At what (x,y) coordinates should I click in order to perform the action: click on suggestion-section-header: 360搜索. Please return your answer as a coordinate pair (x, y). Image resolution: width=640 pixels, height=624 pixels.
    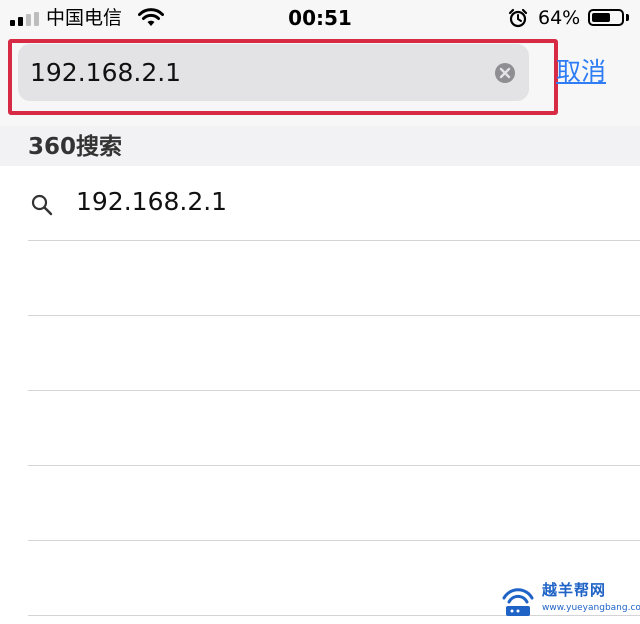
    Looking at the image, I should click on (320, 146).